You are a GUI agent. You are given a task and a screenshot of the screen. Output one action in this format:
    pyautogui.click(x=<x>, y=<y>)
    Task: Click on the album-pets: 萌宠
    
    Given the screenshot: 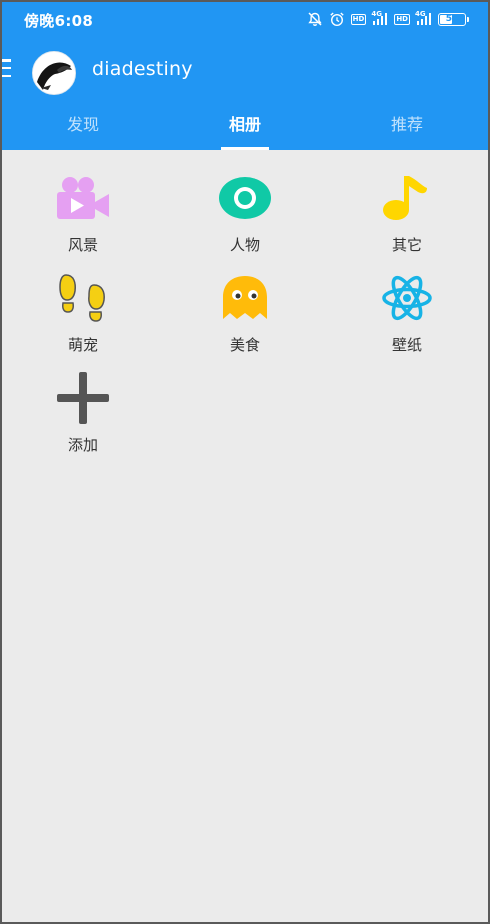 What is the action you would take?
    pyautogui.click(x=83, y=320)
    